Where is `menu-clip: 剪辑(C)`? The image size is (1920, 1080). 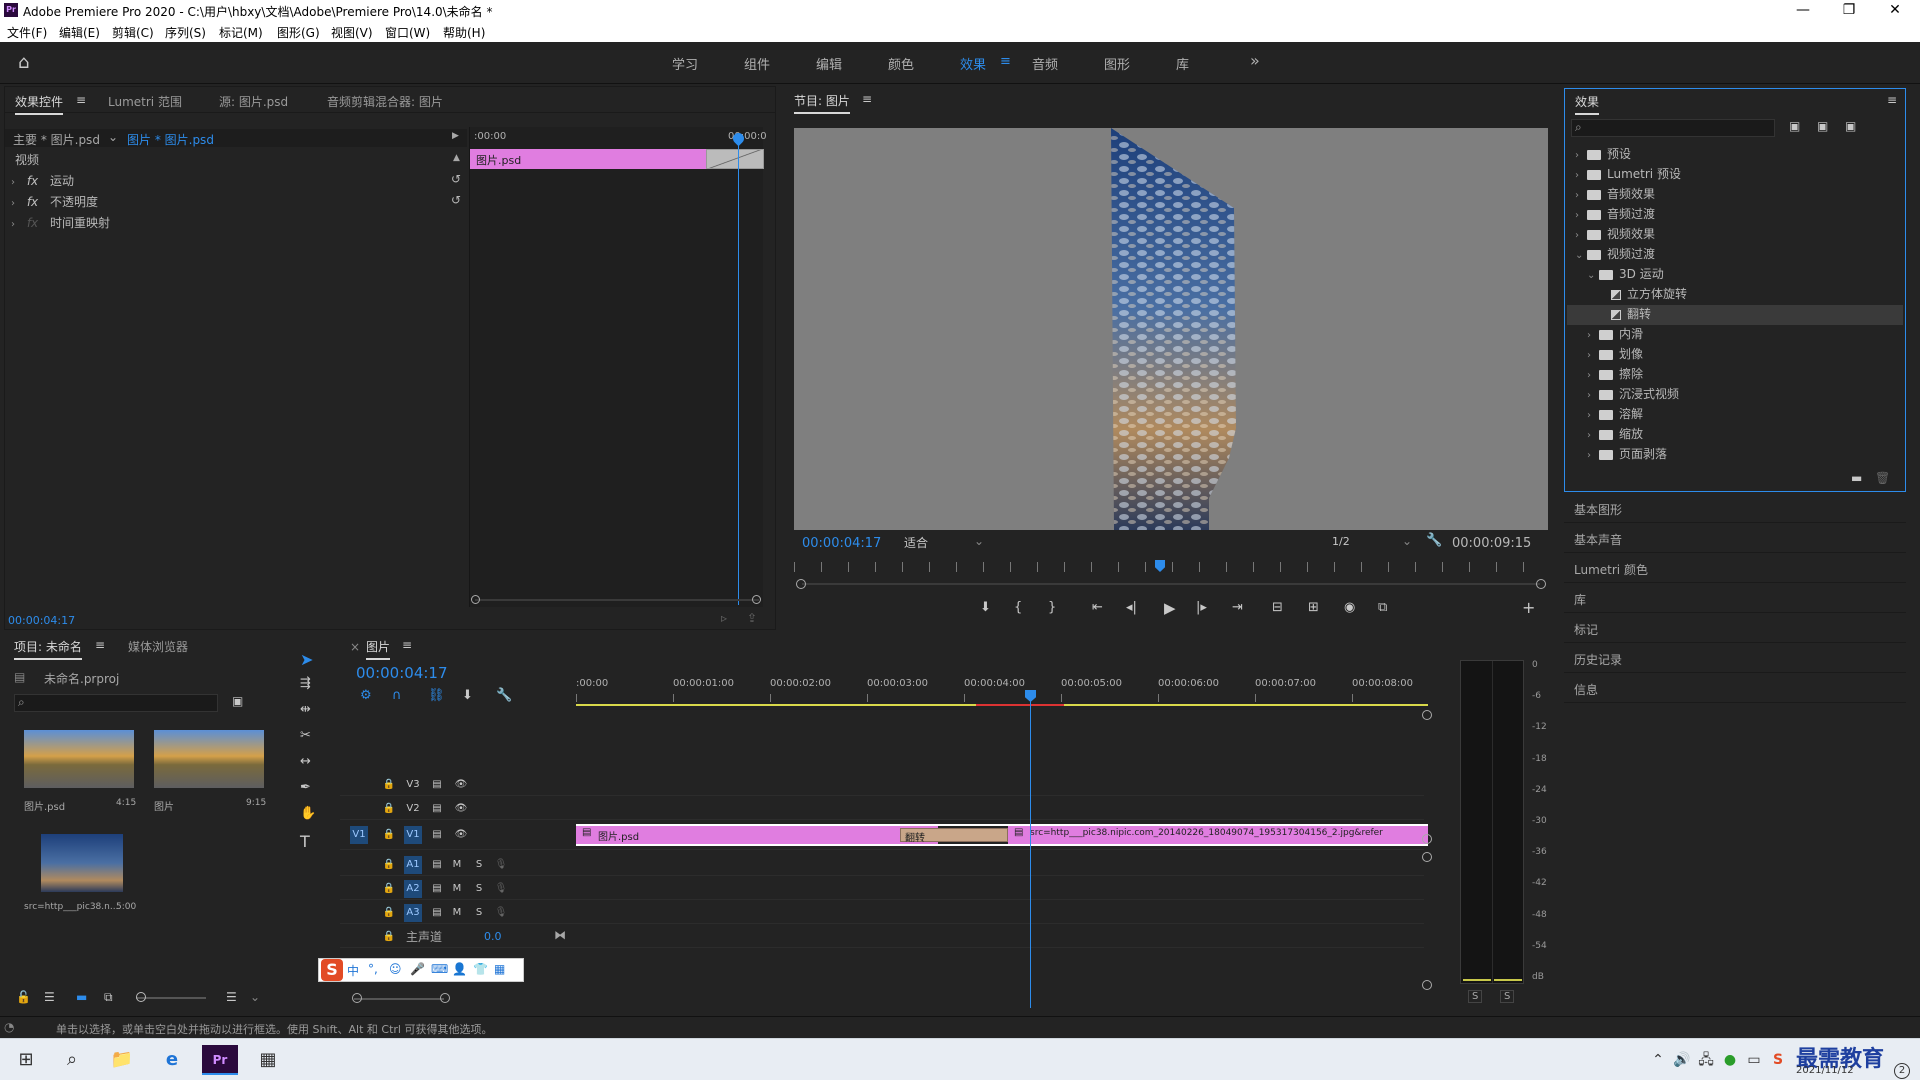
menu-clip: 剪辑(C) is located at coordinates (133, 32).